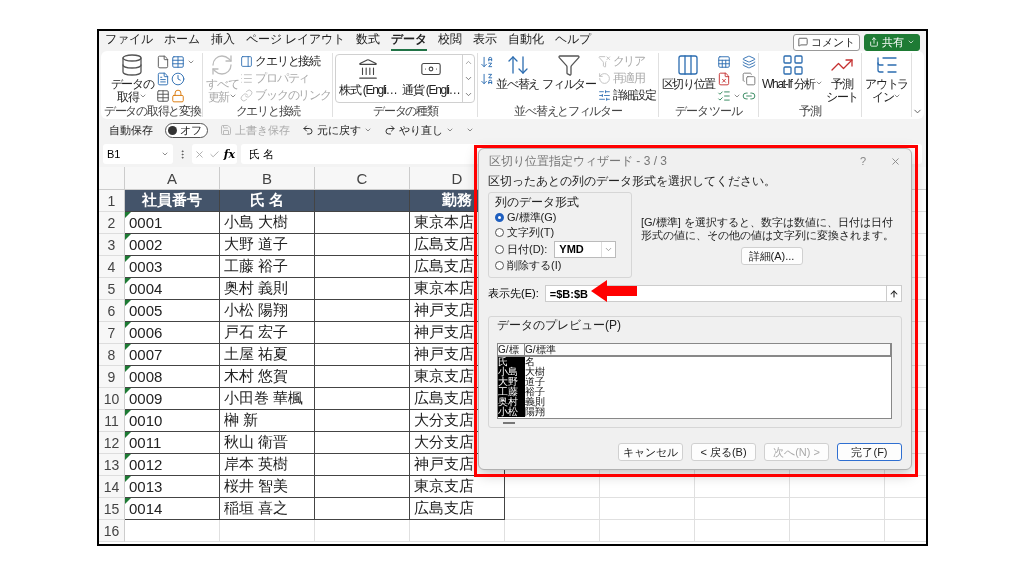 The width and height of the screenshot is (1024, 576). I want to click on preview-column-header: G/標, so click(511, 350).